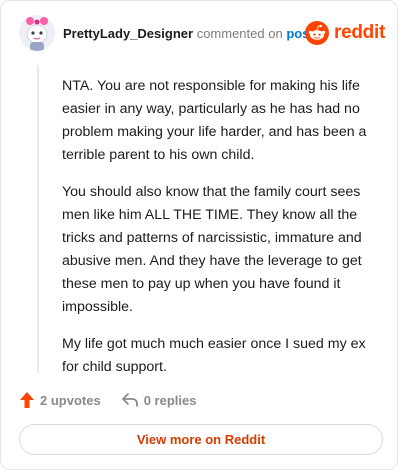  I want to click on comment-actions: 2 upvotes 0 replies, so click(107, 400).